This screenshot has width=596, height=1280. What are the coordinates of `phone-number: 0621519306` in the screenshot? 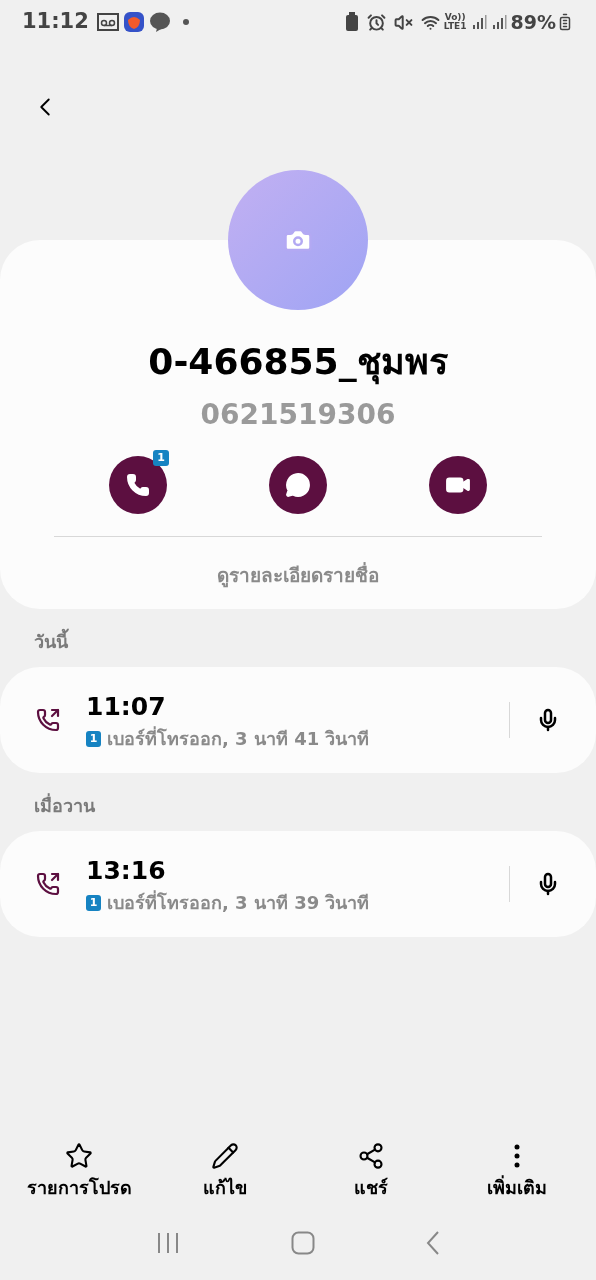 It's located at (298, 415).